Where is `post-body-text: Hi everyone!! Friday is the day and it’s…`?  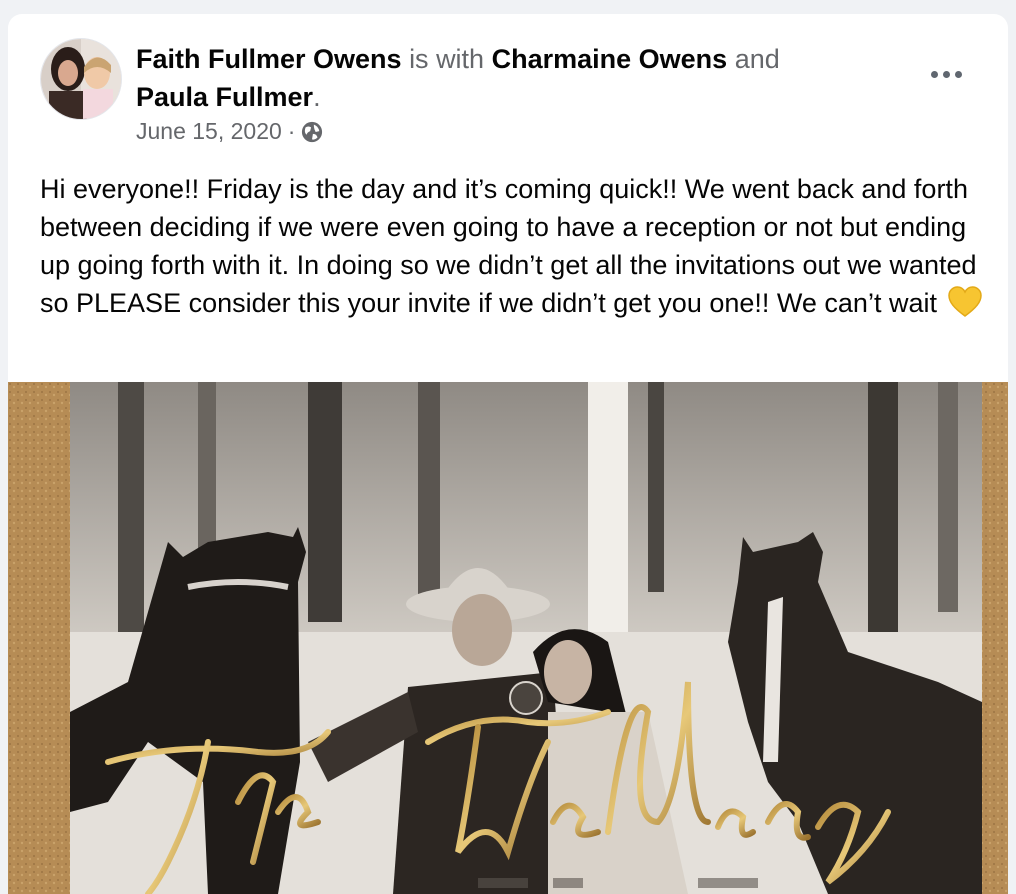 post-body-text: Hi everyone!! Friday is the day and it’s… is located at coordinates (508, 246).